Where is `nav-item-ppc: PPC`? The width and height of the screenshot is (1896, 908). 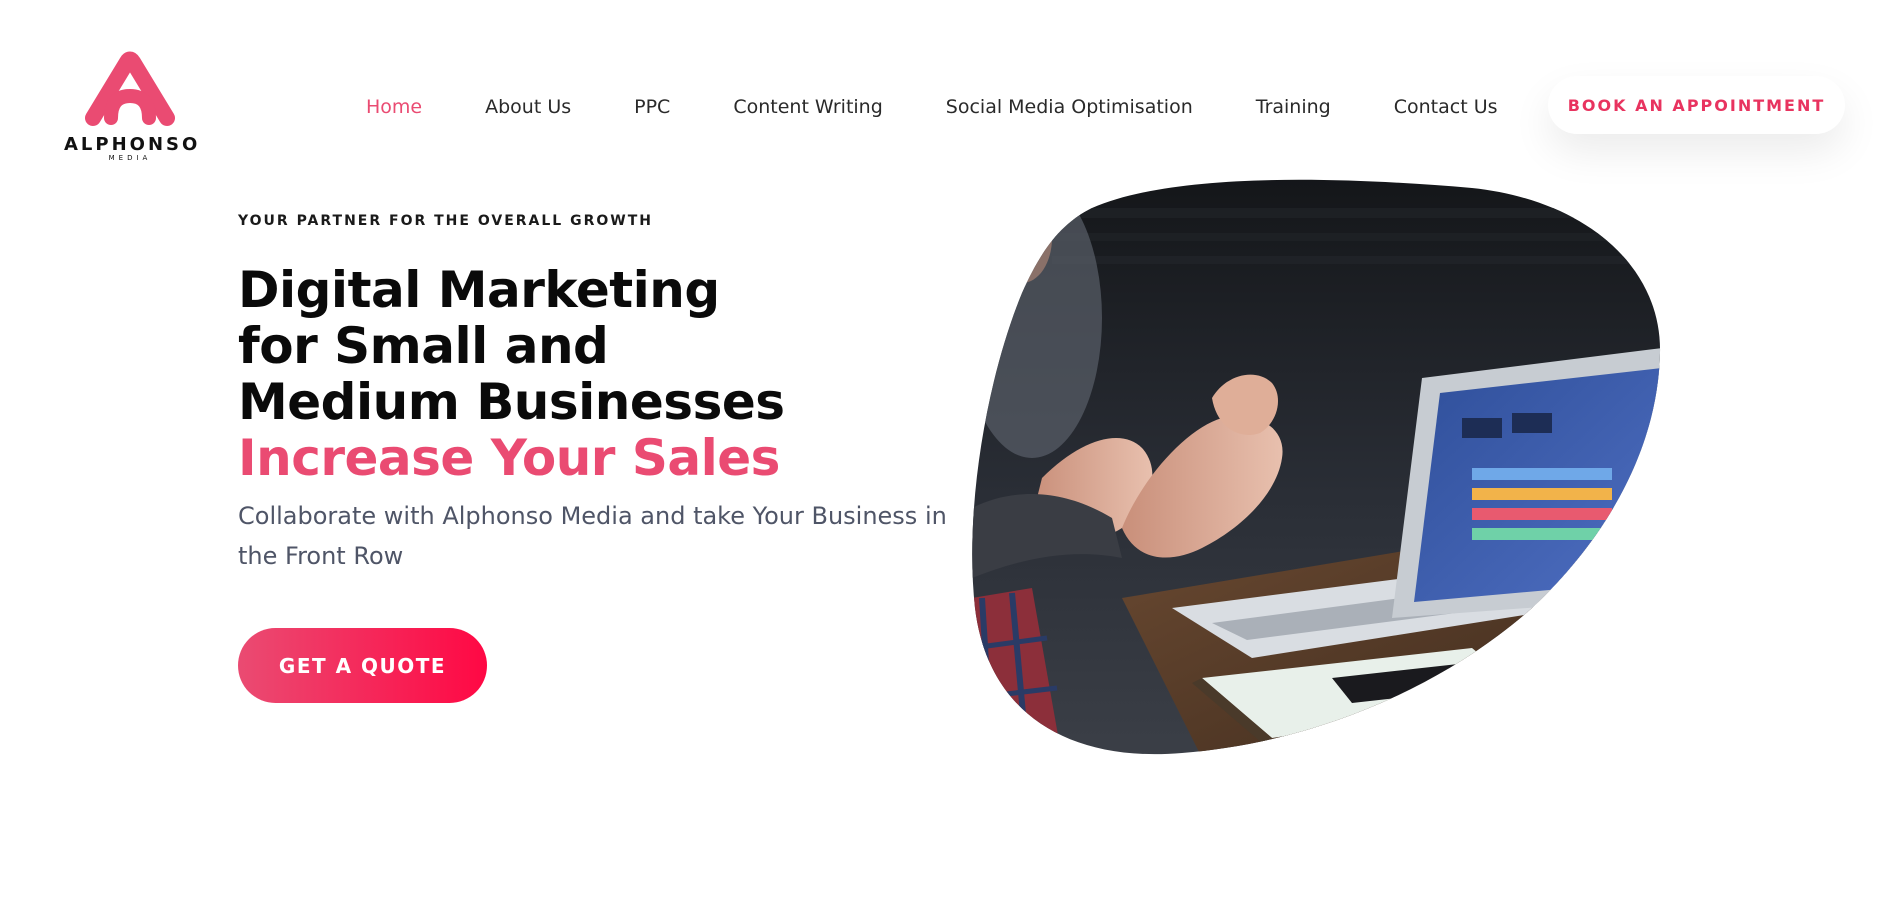 nav-item-ppc: PPC is located at coordinates (652, 107).